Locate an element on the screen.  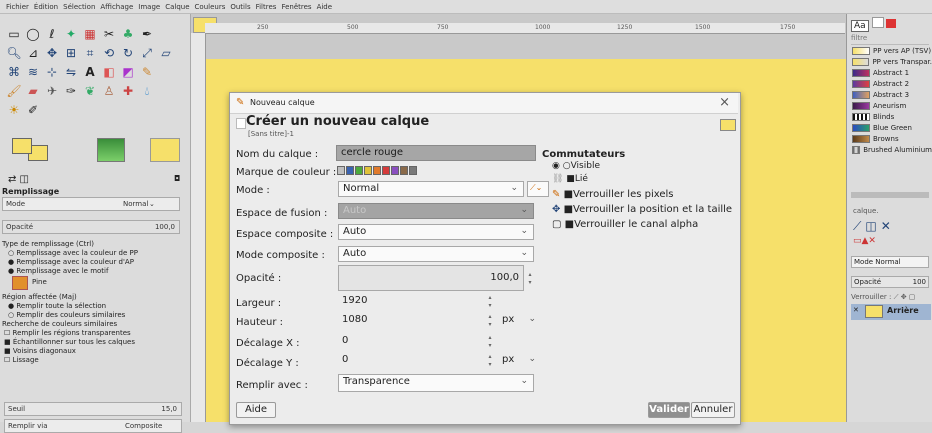
fill-by-select: Remplir via Composite is located at coordinates (93, 426).